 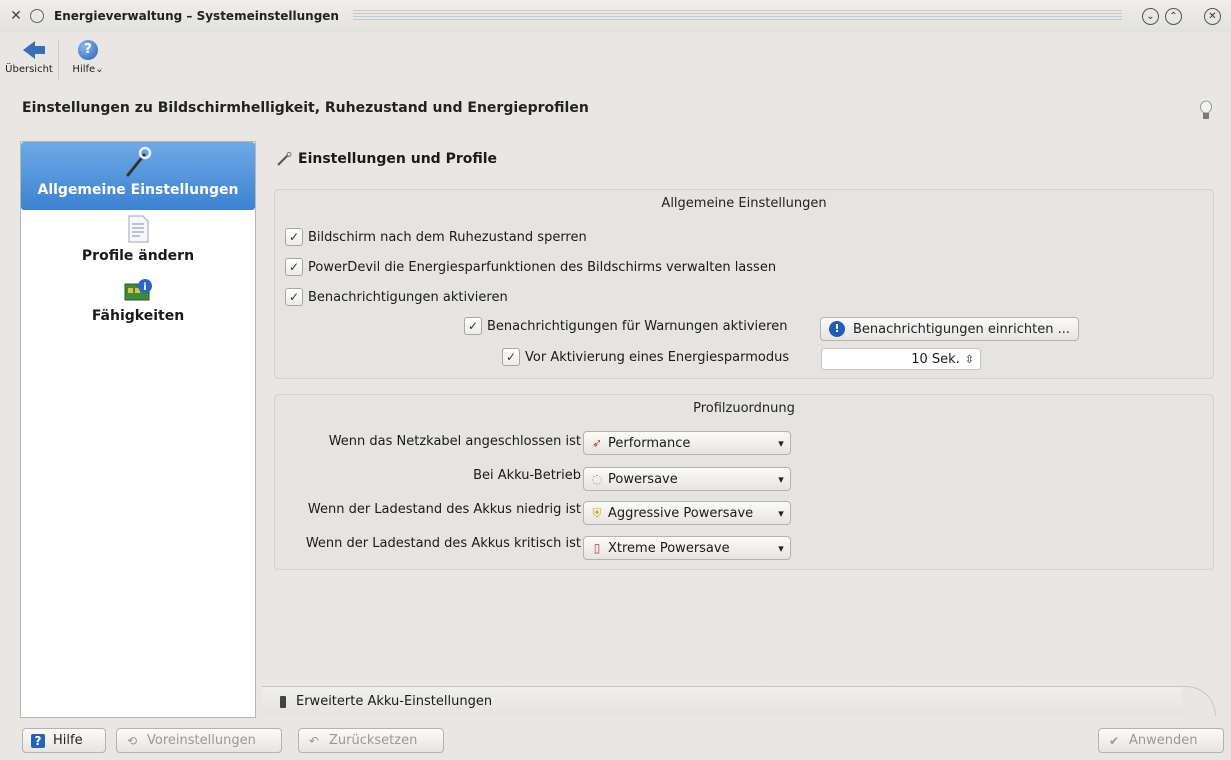 What do you see at coordinates (138, 306) in the screenshot?
I see `sidebar-item-capabilities: i Fähigkeiten` at bounding box center [138, 306].